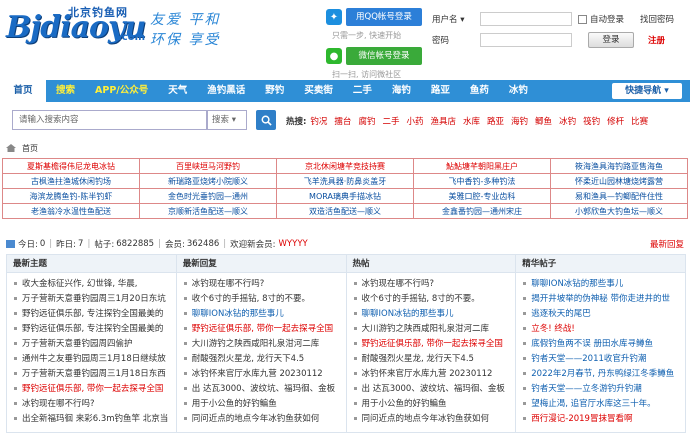 This screenshot has height=433, width=690. What do you see at coordinates (600, 419) in the screenshot?
I see `thread-item: 西行漫记-2019冒抹冒看啊` at bounding box center [600, 419].